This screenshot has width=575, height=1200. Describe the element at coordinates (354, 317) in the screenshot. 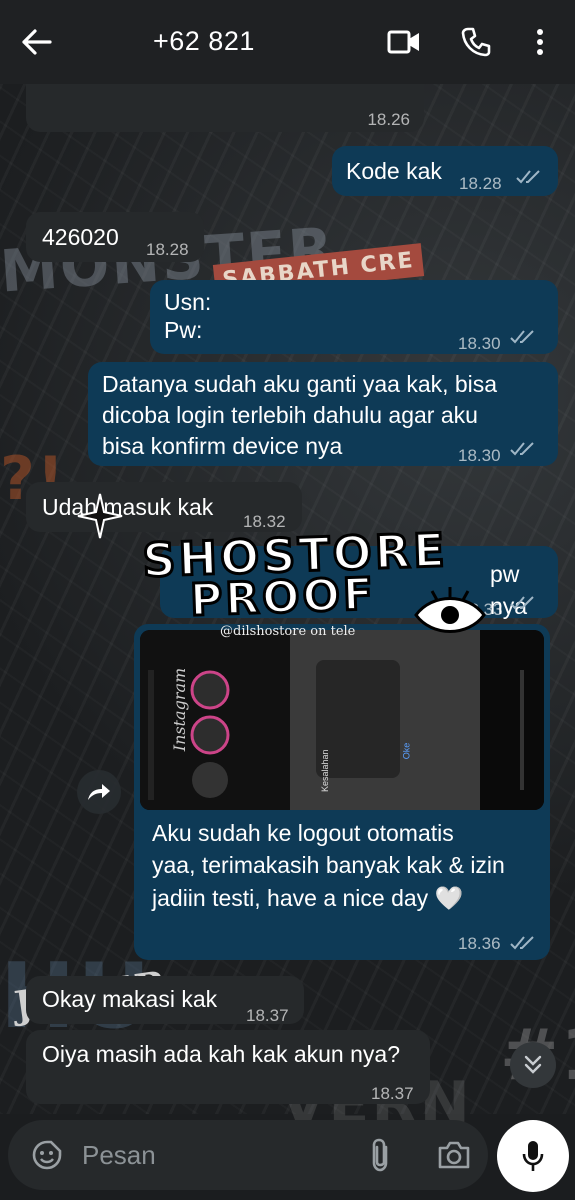

I see `message-outgoing: Usn: Pw: 18.30` at that location.